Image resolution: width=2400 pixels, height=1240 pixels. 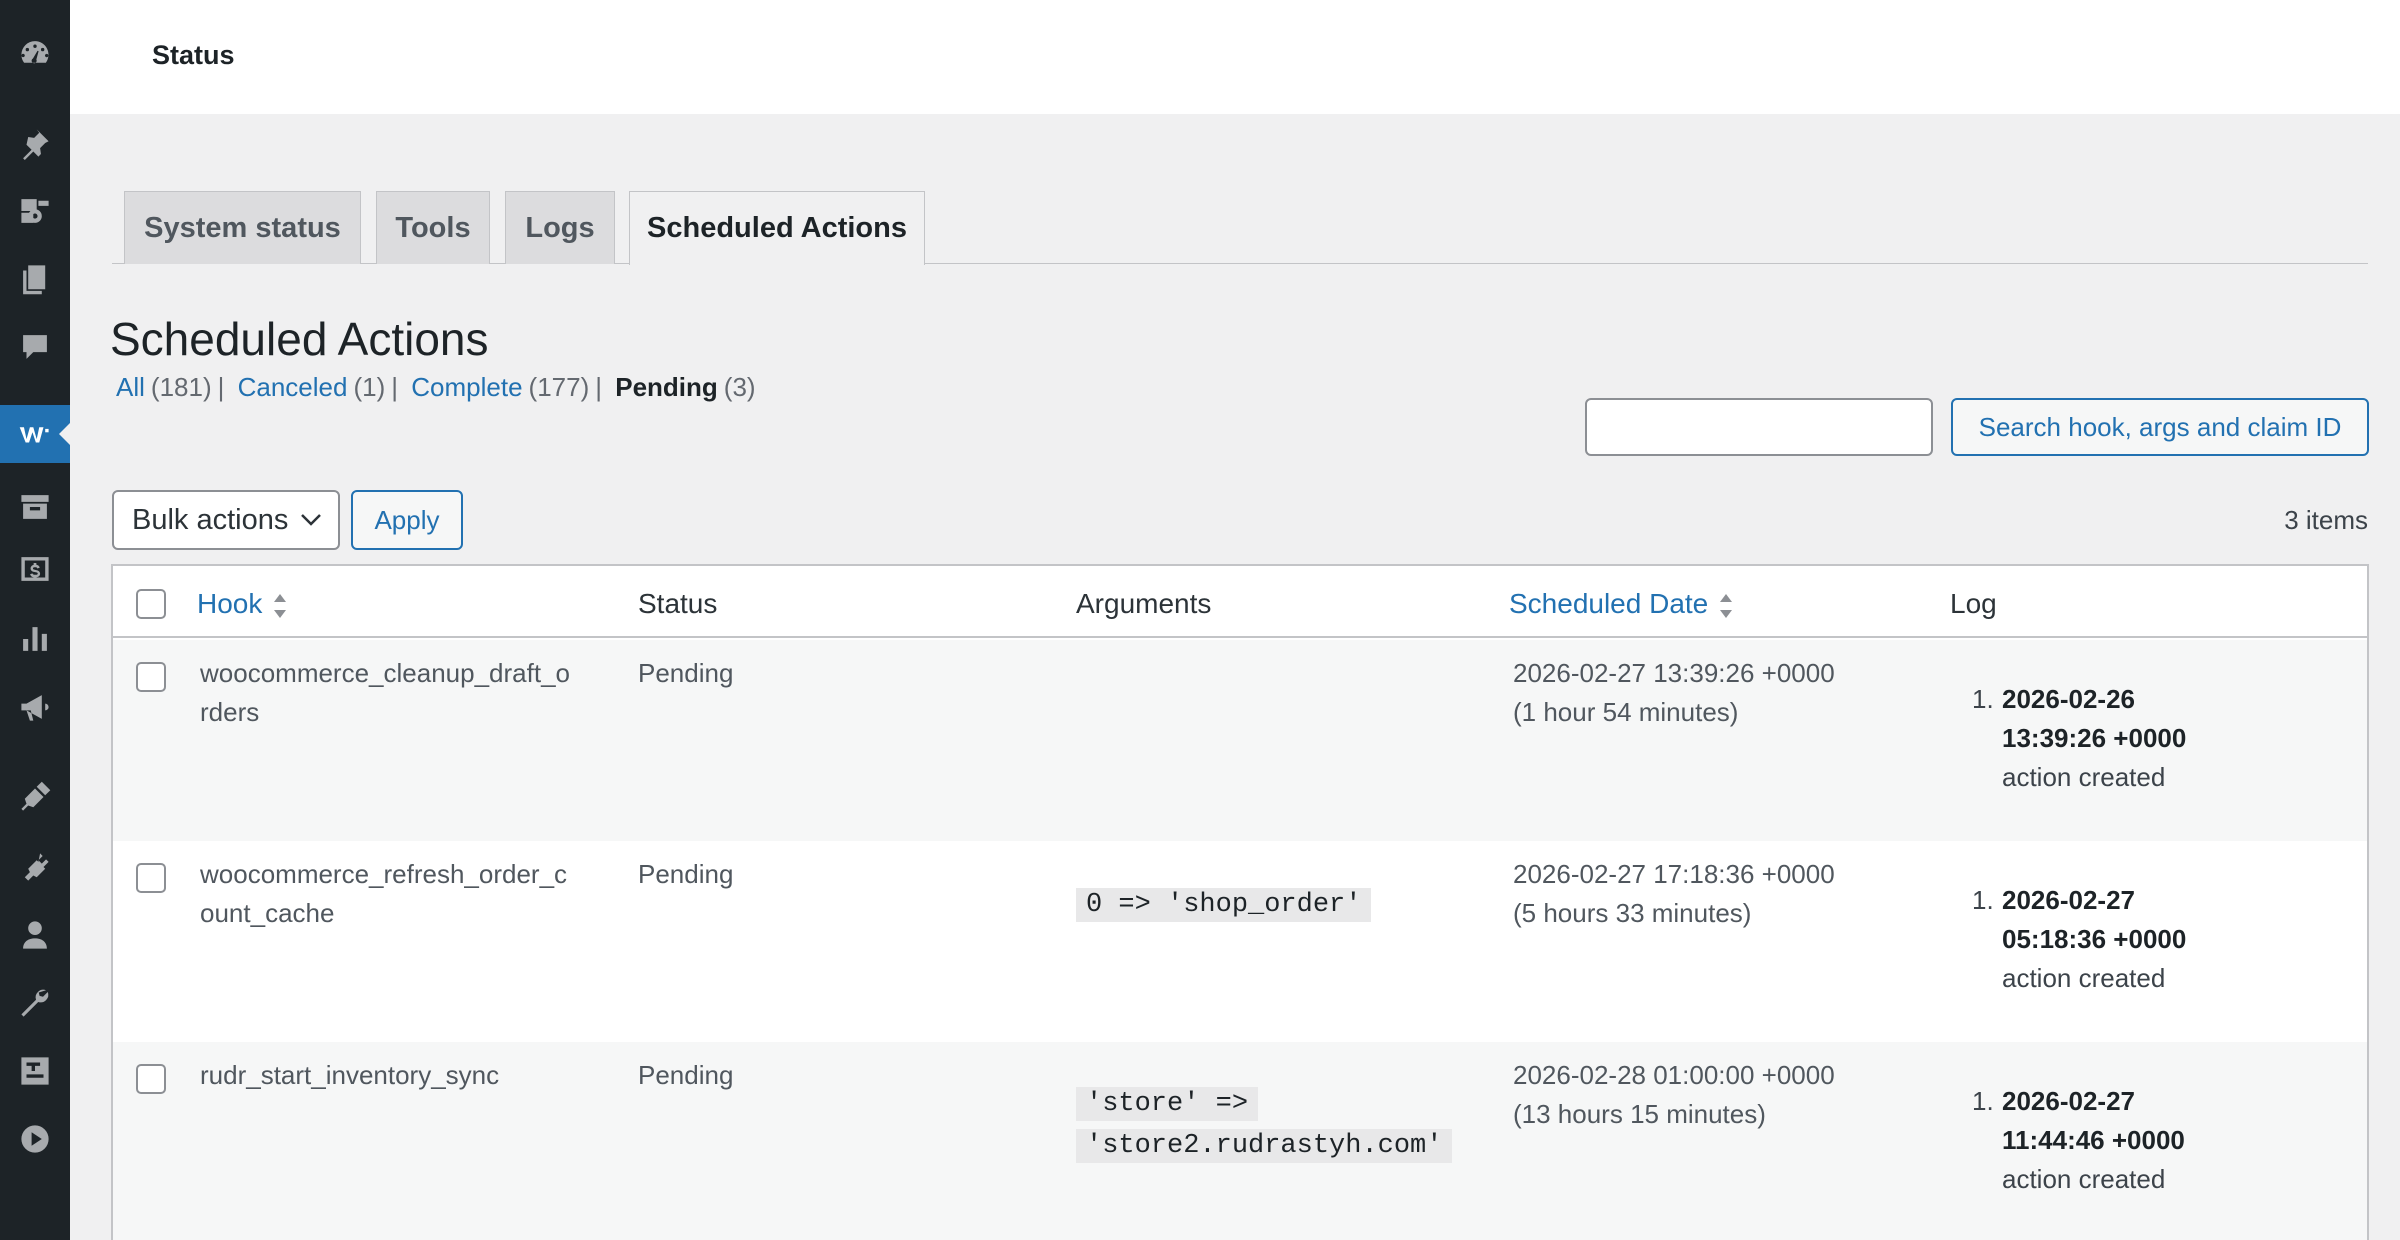 What do you see at coordinates (35, 935) in the screenshot?
I see `users-icon` at bounding box center [35, 935].